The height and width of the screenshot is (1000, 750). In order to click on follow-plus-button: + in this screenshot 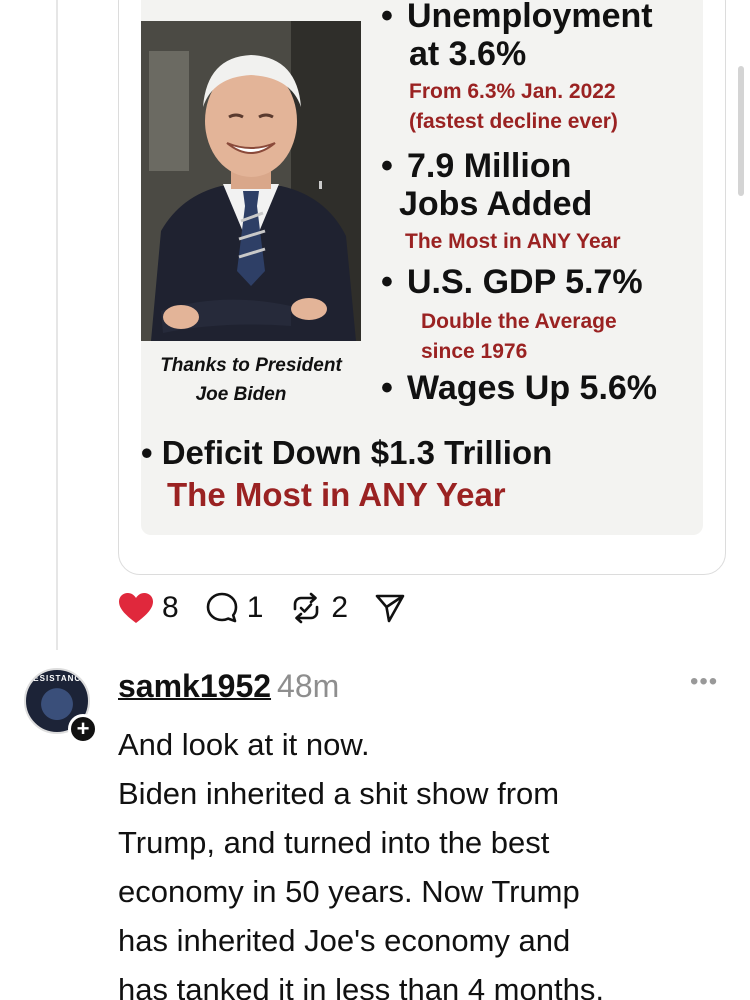, I will do `click(83, 729)`.